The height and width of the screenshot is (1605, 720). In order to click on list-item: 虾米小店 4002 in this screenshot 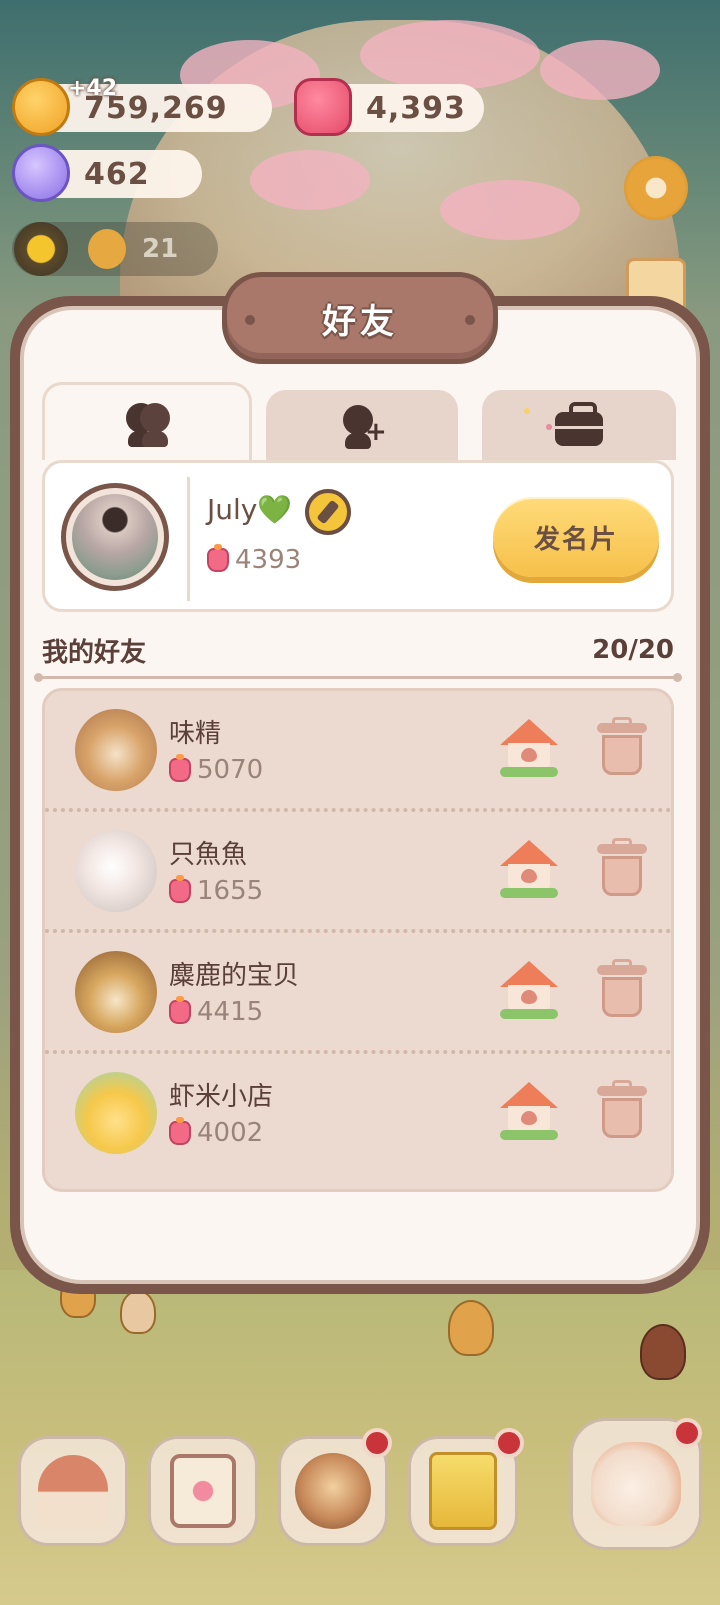, I will do `click(358, 1114)`.